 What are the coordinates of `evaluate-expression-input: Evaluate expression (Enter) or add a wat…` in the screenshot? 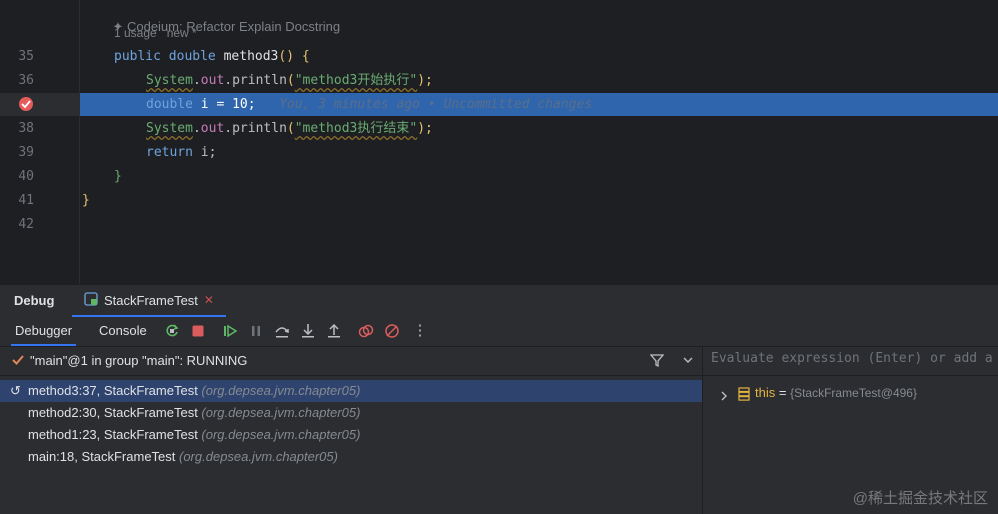 It's located at (854, 361).